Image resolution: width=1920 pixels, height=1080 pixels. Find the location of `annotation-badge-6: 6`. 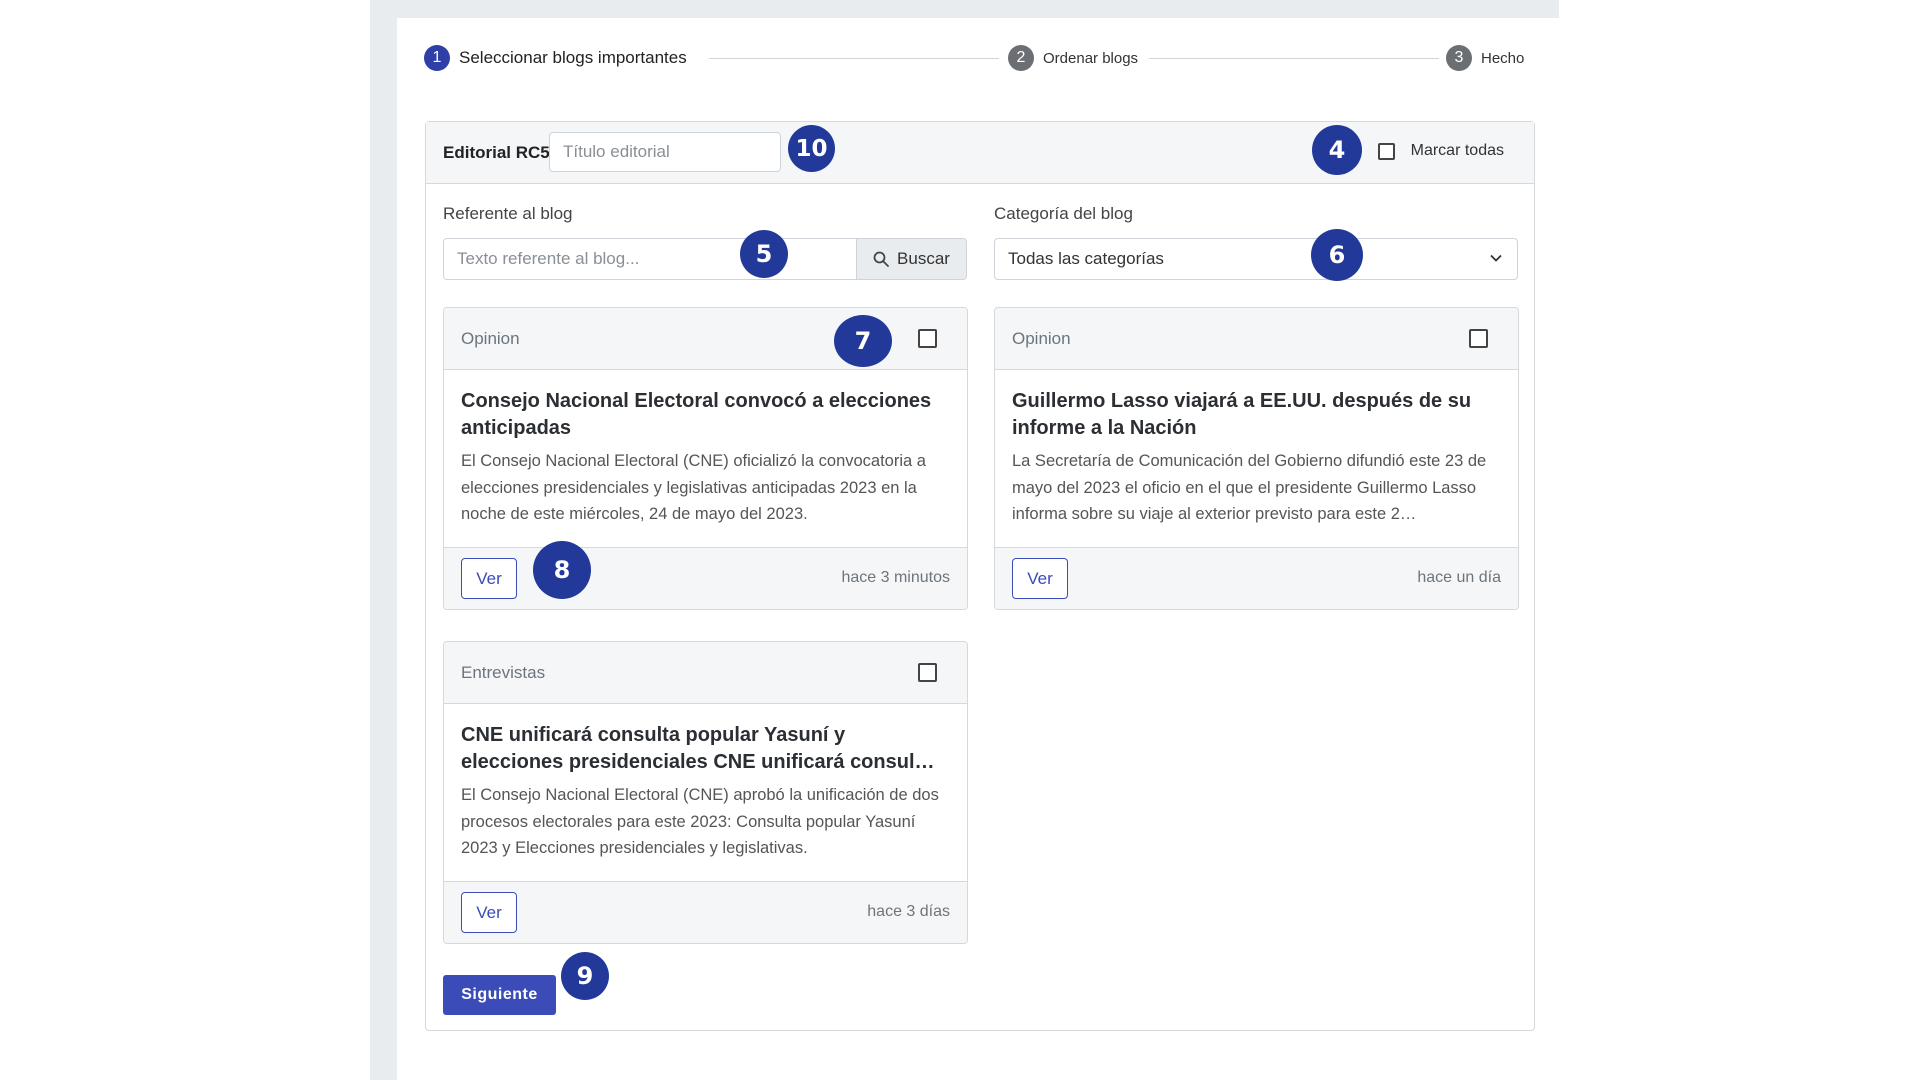

annotation-badge-6: 6 is located at coordinates (1337, 255).